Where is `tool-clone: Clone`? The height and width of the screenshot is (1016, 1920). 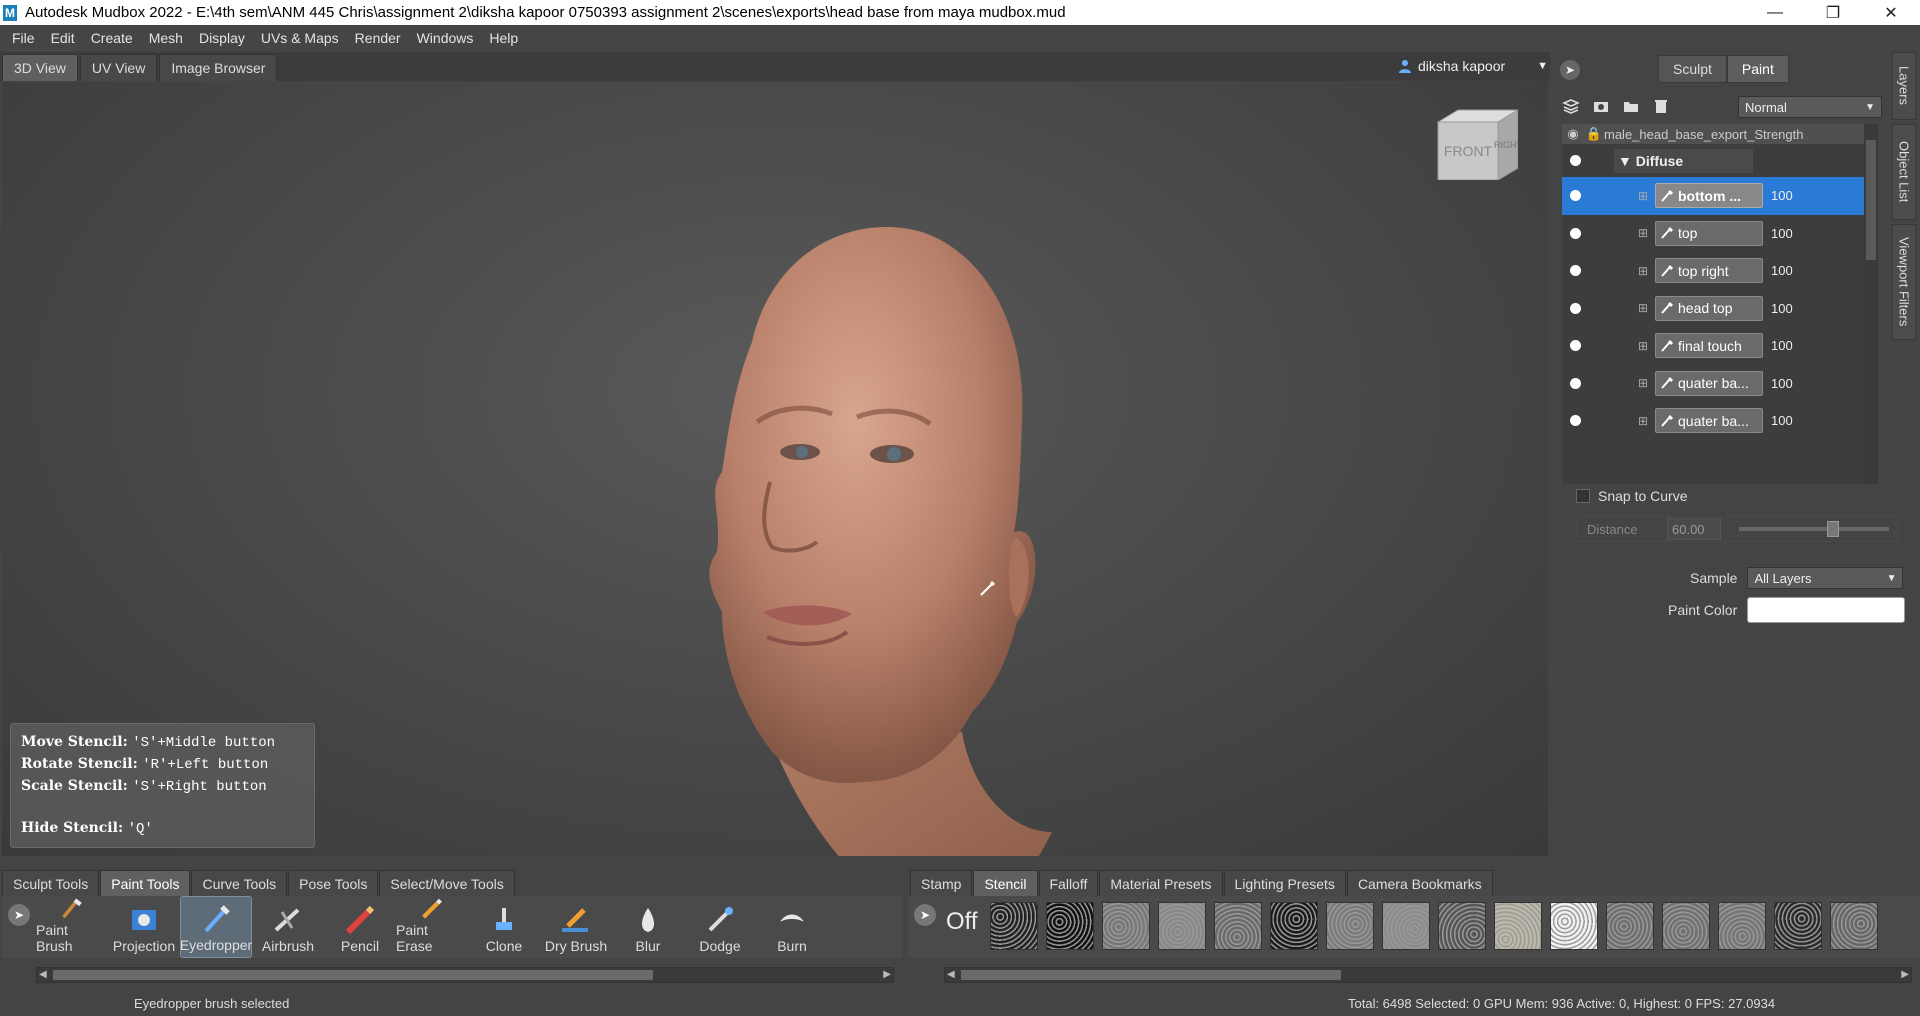
tool-clone: Clone is located at coordinates (504, 927).